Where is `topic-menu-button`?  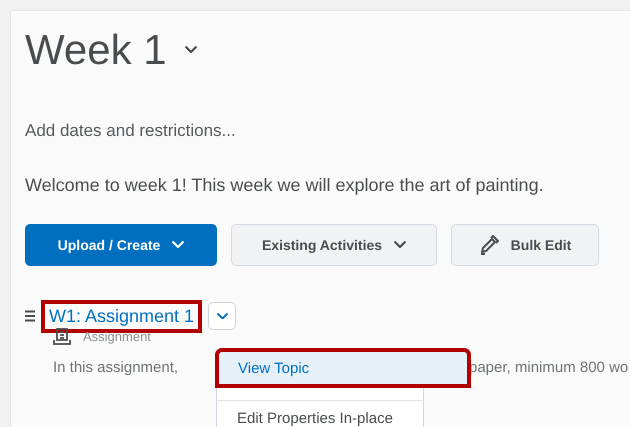 topic-menu-button is located at coordinates (222, 316).